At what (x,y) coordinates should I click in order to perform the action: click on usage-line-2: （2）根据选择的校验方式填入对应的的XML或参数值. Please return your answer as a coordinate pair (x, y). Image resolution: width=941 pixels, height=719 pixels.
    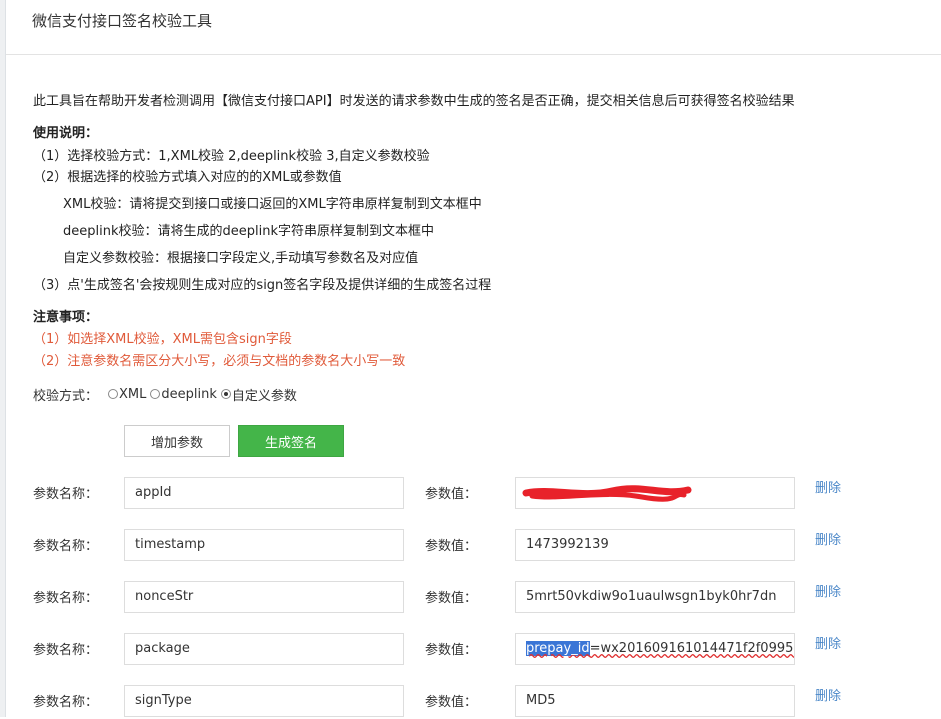
    Looking at the image, I should click on (187, 177).